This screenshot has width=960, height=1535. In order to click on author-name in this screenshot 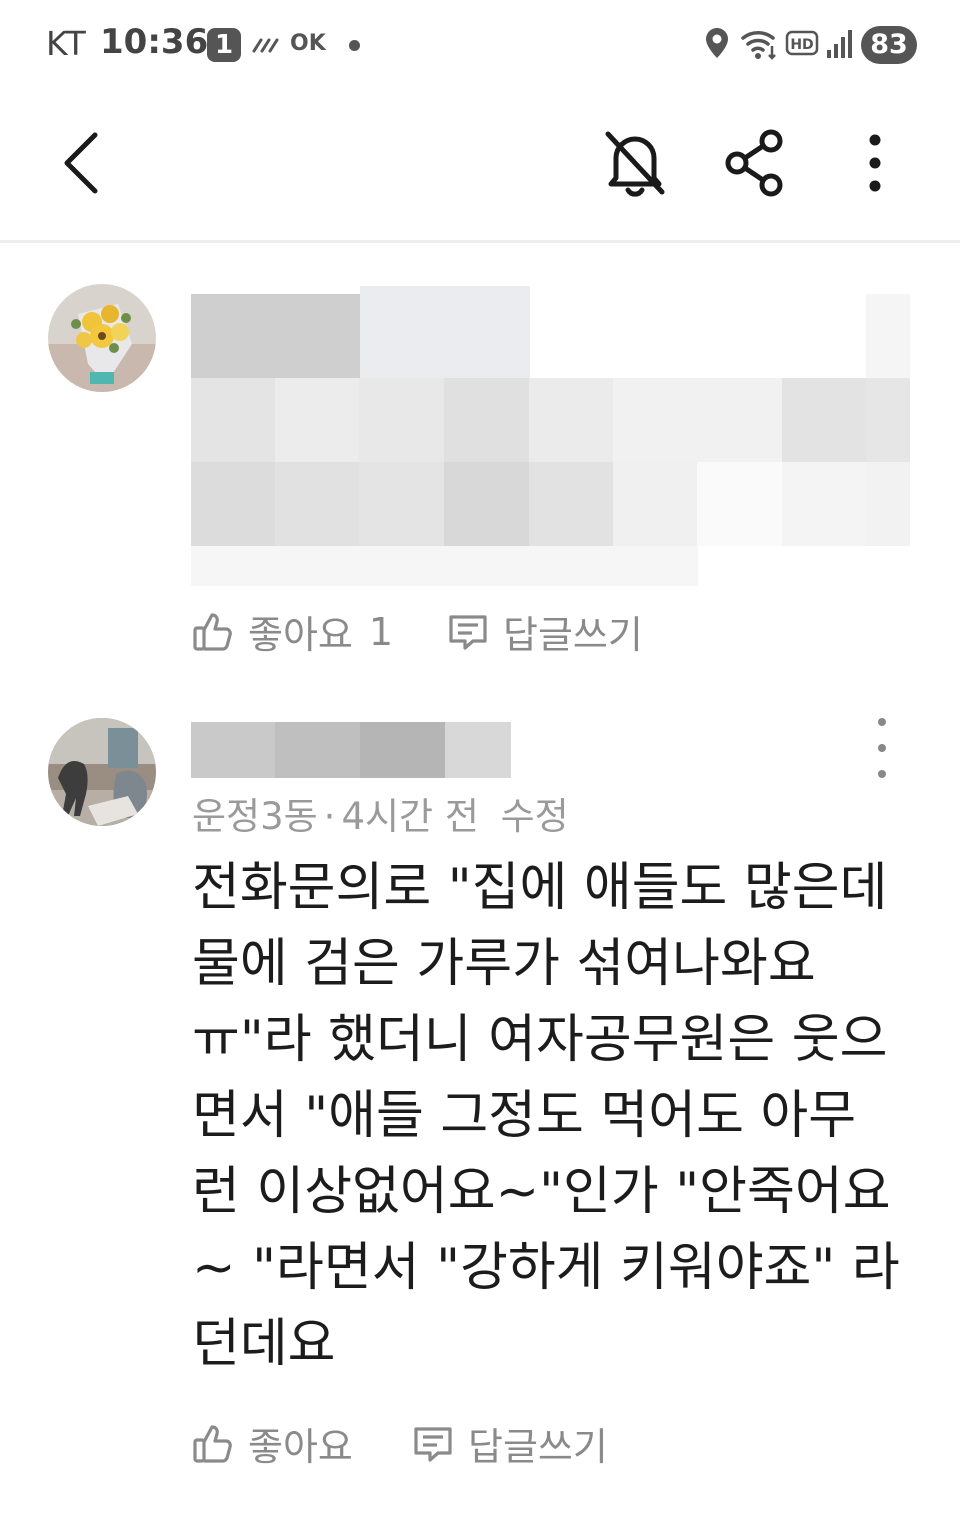, I will do `click(351, 750)`.